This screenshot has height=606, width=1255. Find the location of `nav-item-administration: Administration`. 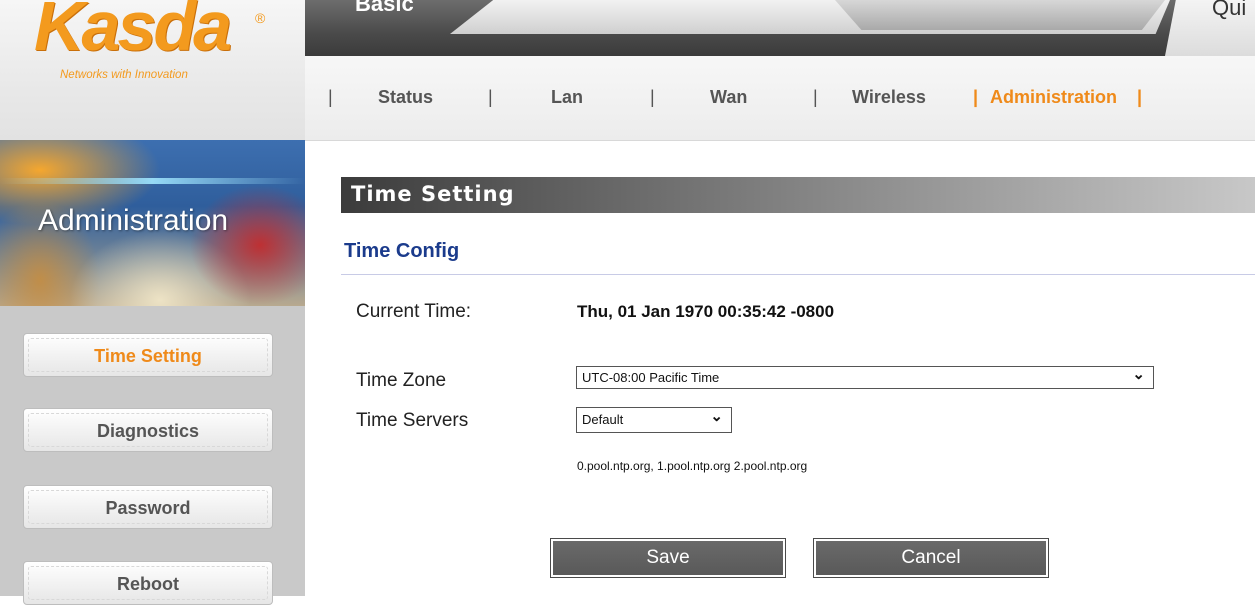

nav-item-administration: Administration is located at coordinates (1053, 97).